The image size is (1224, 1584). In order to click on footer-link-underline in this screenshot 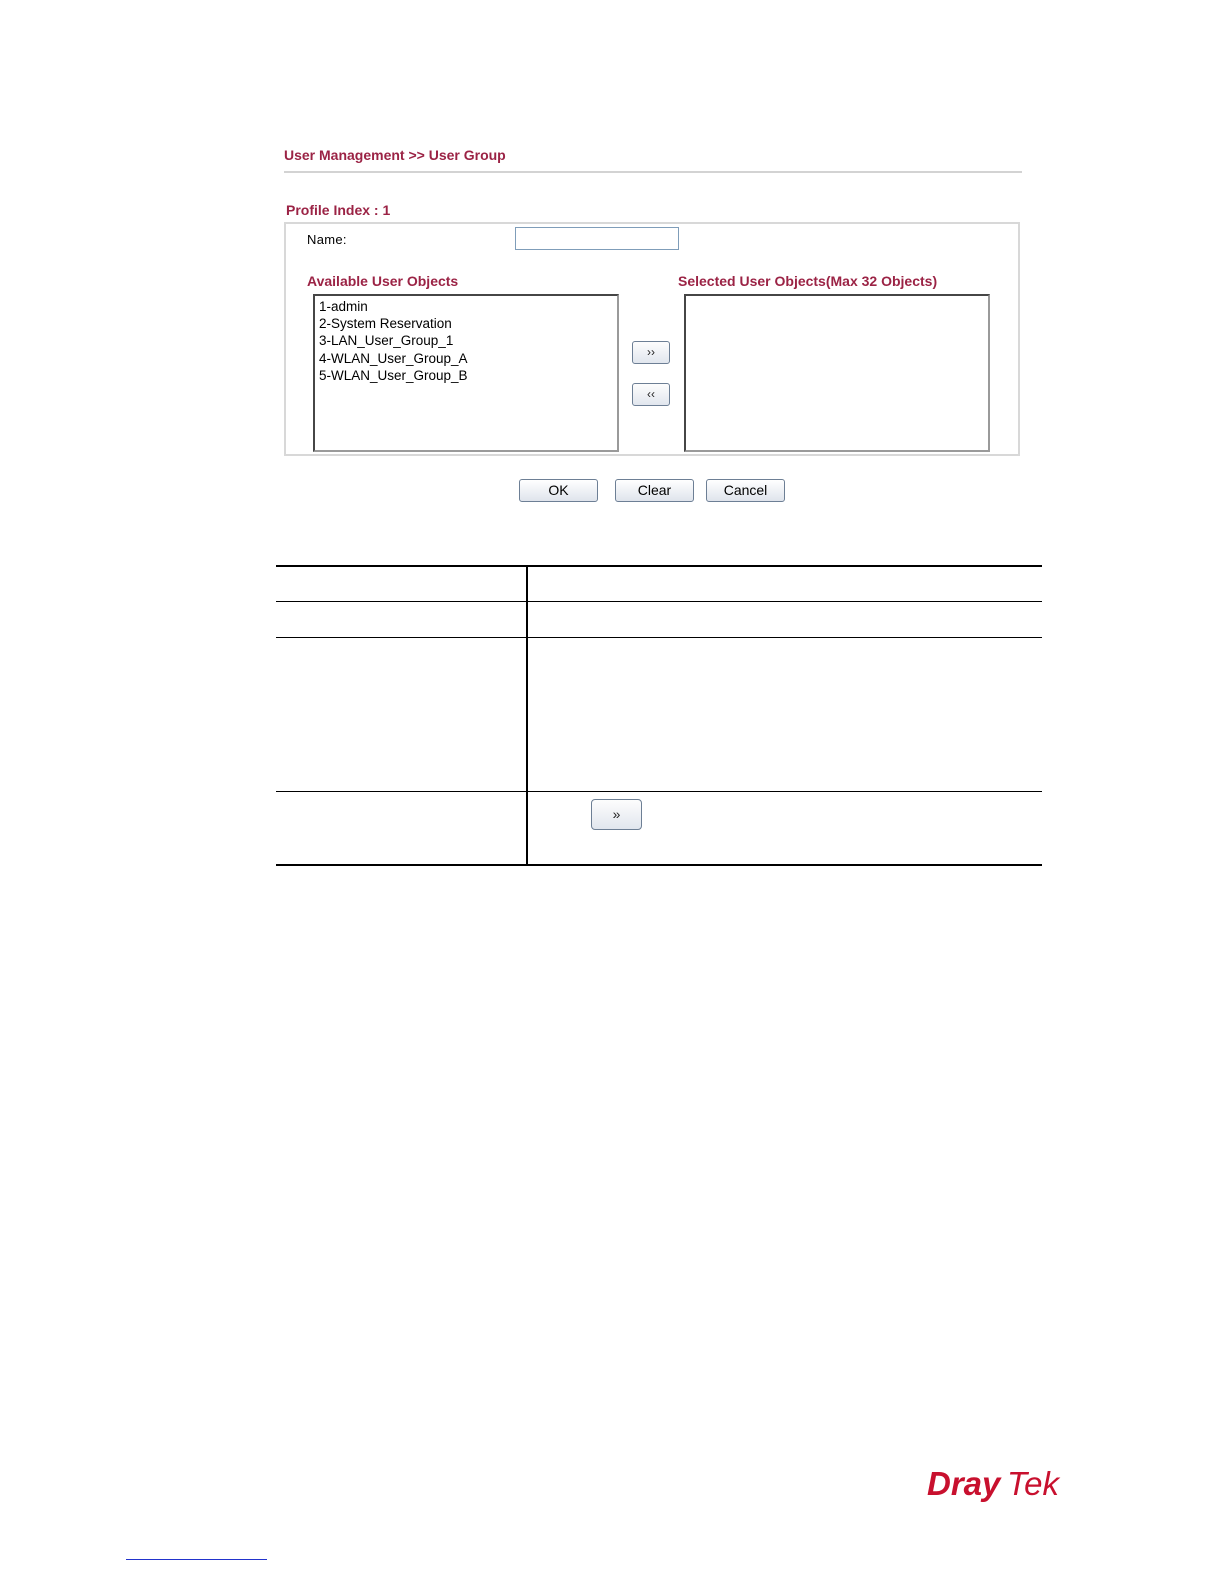, I will do `click(196, 1559)`.